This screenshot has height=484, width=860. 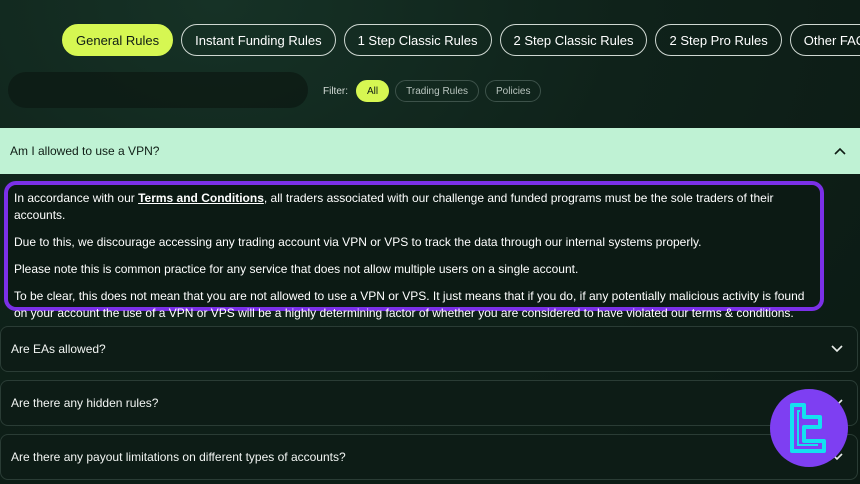 I want to click on tab-other-faqs: Other FAQs, so click(x=824, y=40).